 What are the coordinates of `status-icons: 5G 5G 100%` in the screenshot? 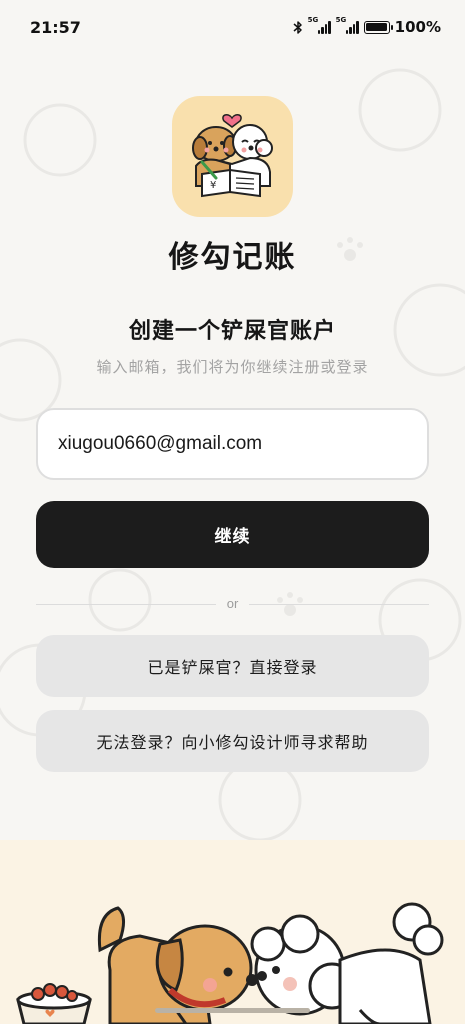 It's located at (367, 26).